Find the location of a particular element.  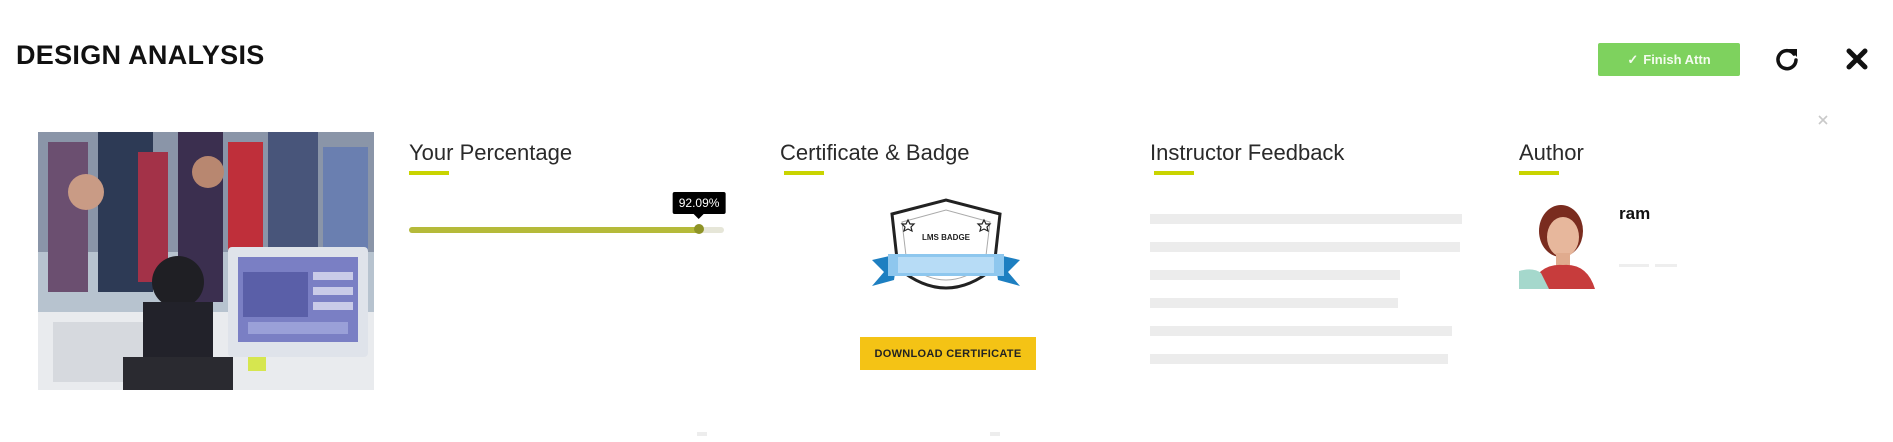

author-avatar is located at coordinates (1559, 243).